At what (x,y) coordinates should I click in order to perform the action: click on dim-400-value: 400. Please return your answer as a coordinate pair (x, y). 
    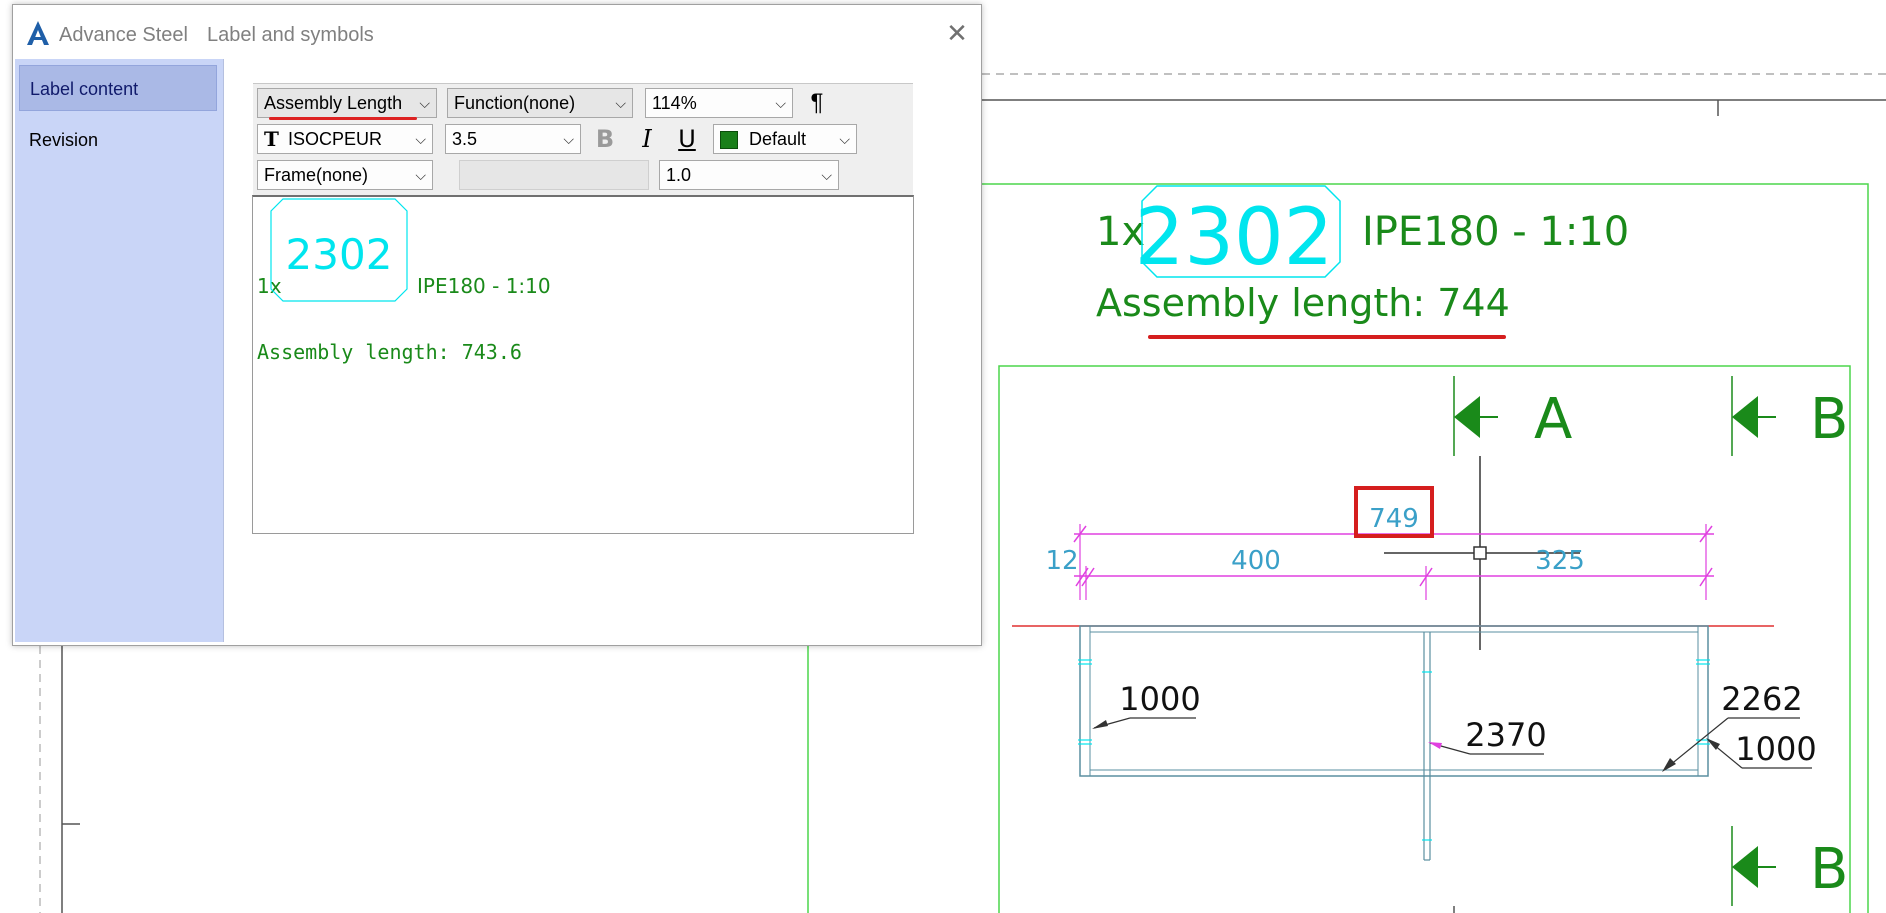
    Looking at the image, I should click on (1256, 561).